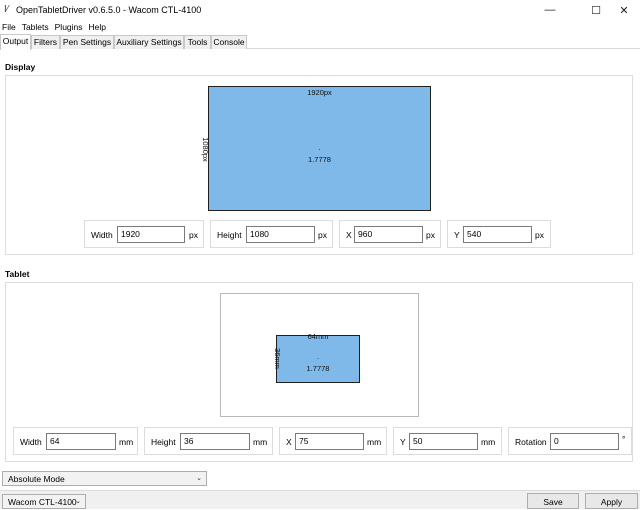 Image resolution: width=640 pixels, height=510 pixels. Describe the element at coordinates (104, 478) in the screenshot. I see `output-mode-select: Absolute Mode ⌄` at that location.